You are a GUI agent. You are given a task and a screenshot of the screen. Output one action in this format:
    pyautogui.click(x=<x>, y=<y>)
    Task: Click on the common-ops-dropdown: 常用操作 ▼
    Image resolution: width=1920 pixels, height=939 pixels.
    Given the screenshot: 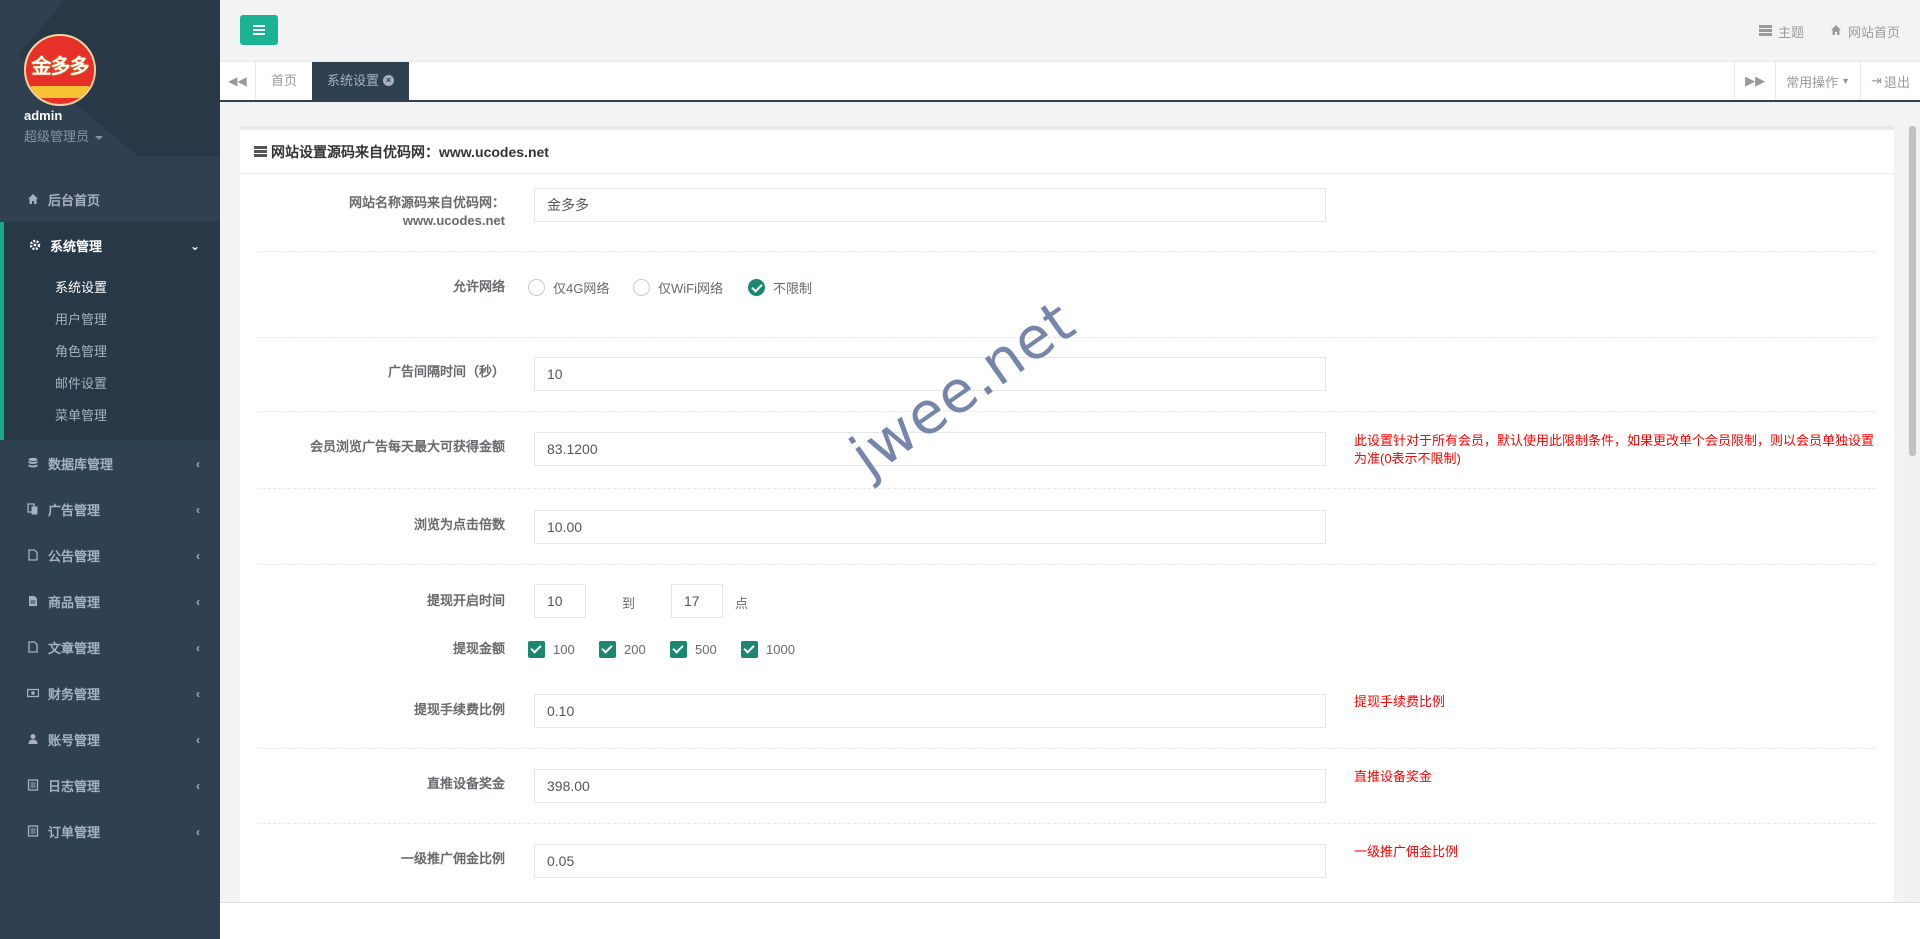 What is the action you would take?
    pyautogui.click(x=1817, y=81)
    